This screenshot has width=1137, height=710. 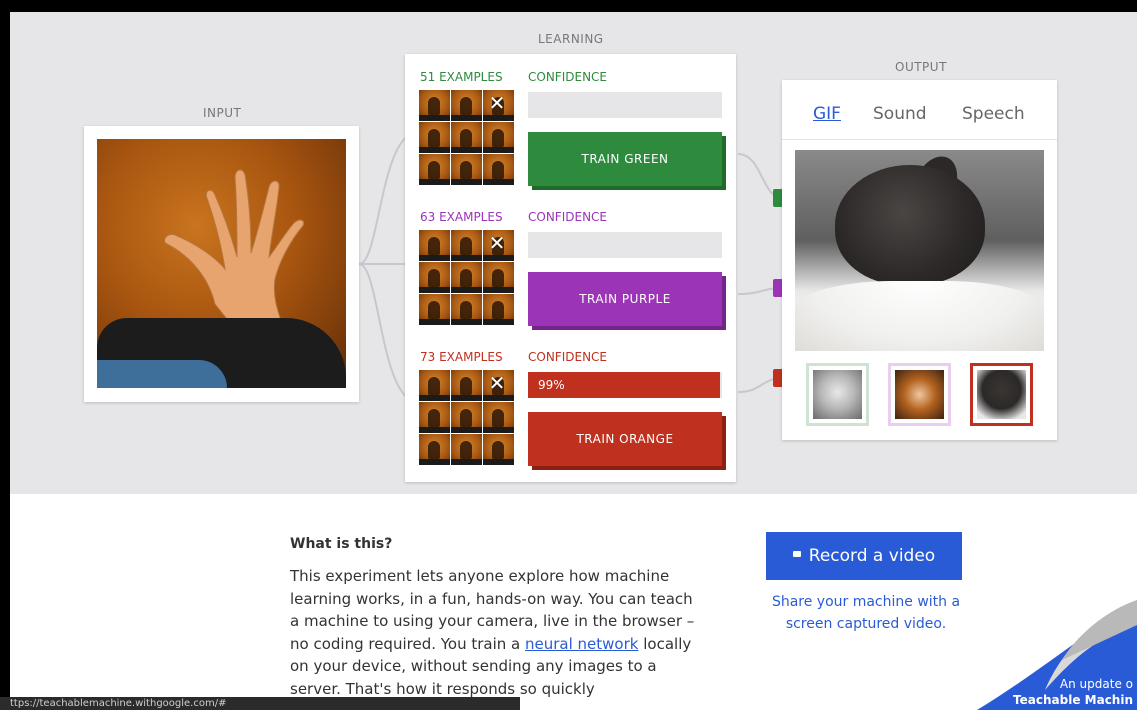 I want to click on train-button-label: TRAIN PURPLE, so click(x=625, y=299).